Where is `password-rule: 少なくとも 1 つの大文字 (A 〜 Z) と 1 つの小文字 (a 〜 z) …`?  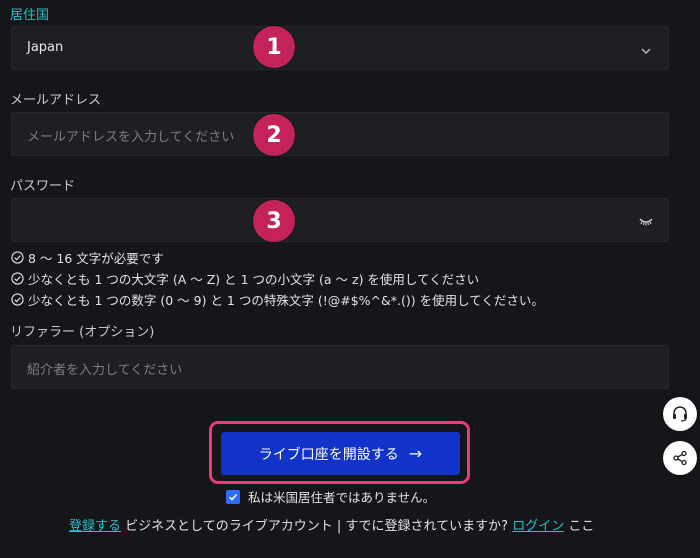
password-rule: 少なくとも 1 つの大文字 (A 〜 Z) と 1 つの小文字 (a 〜 z) … is located at coordinates (277, 278).